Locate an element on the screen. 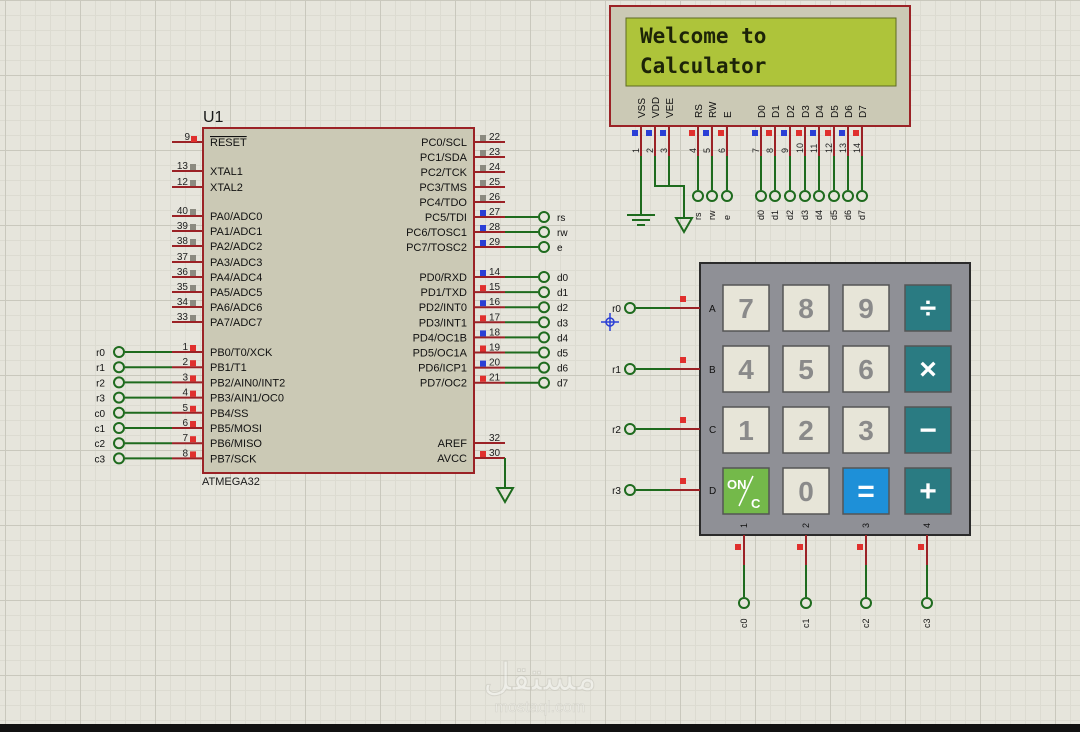  lcd-pin-name: D1 is located at coordinates (776, 111).